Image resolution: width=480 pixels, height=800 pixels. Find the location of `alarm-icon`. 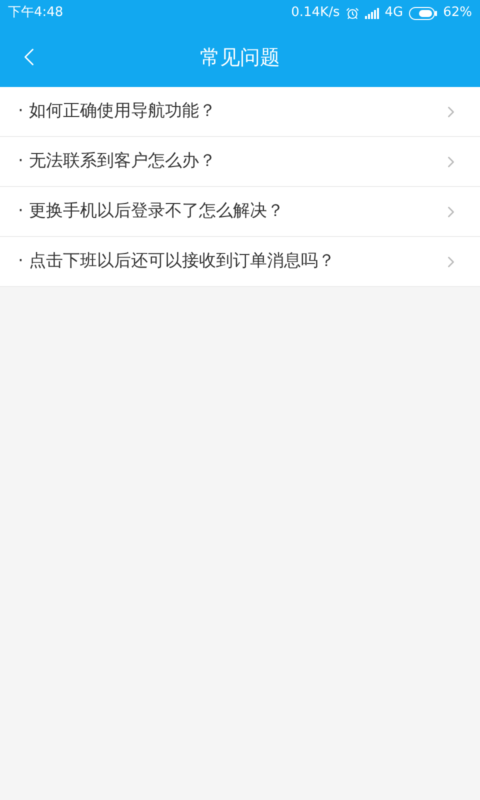

alarm-icon is located at coordinates (352, 13).